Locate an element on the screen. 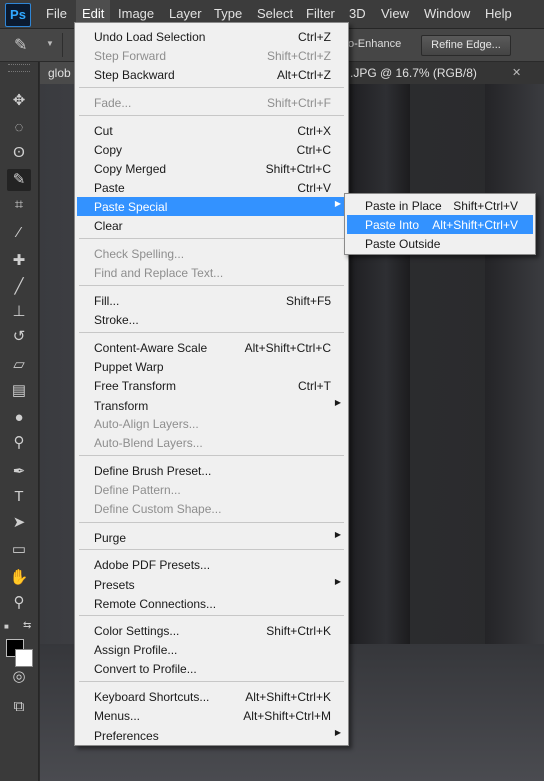 The width and height of the screenshot is (544, 781). menu-item-shortcut: Alt+Shift+Ctrl+C is located at coordinates (287, 348).